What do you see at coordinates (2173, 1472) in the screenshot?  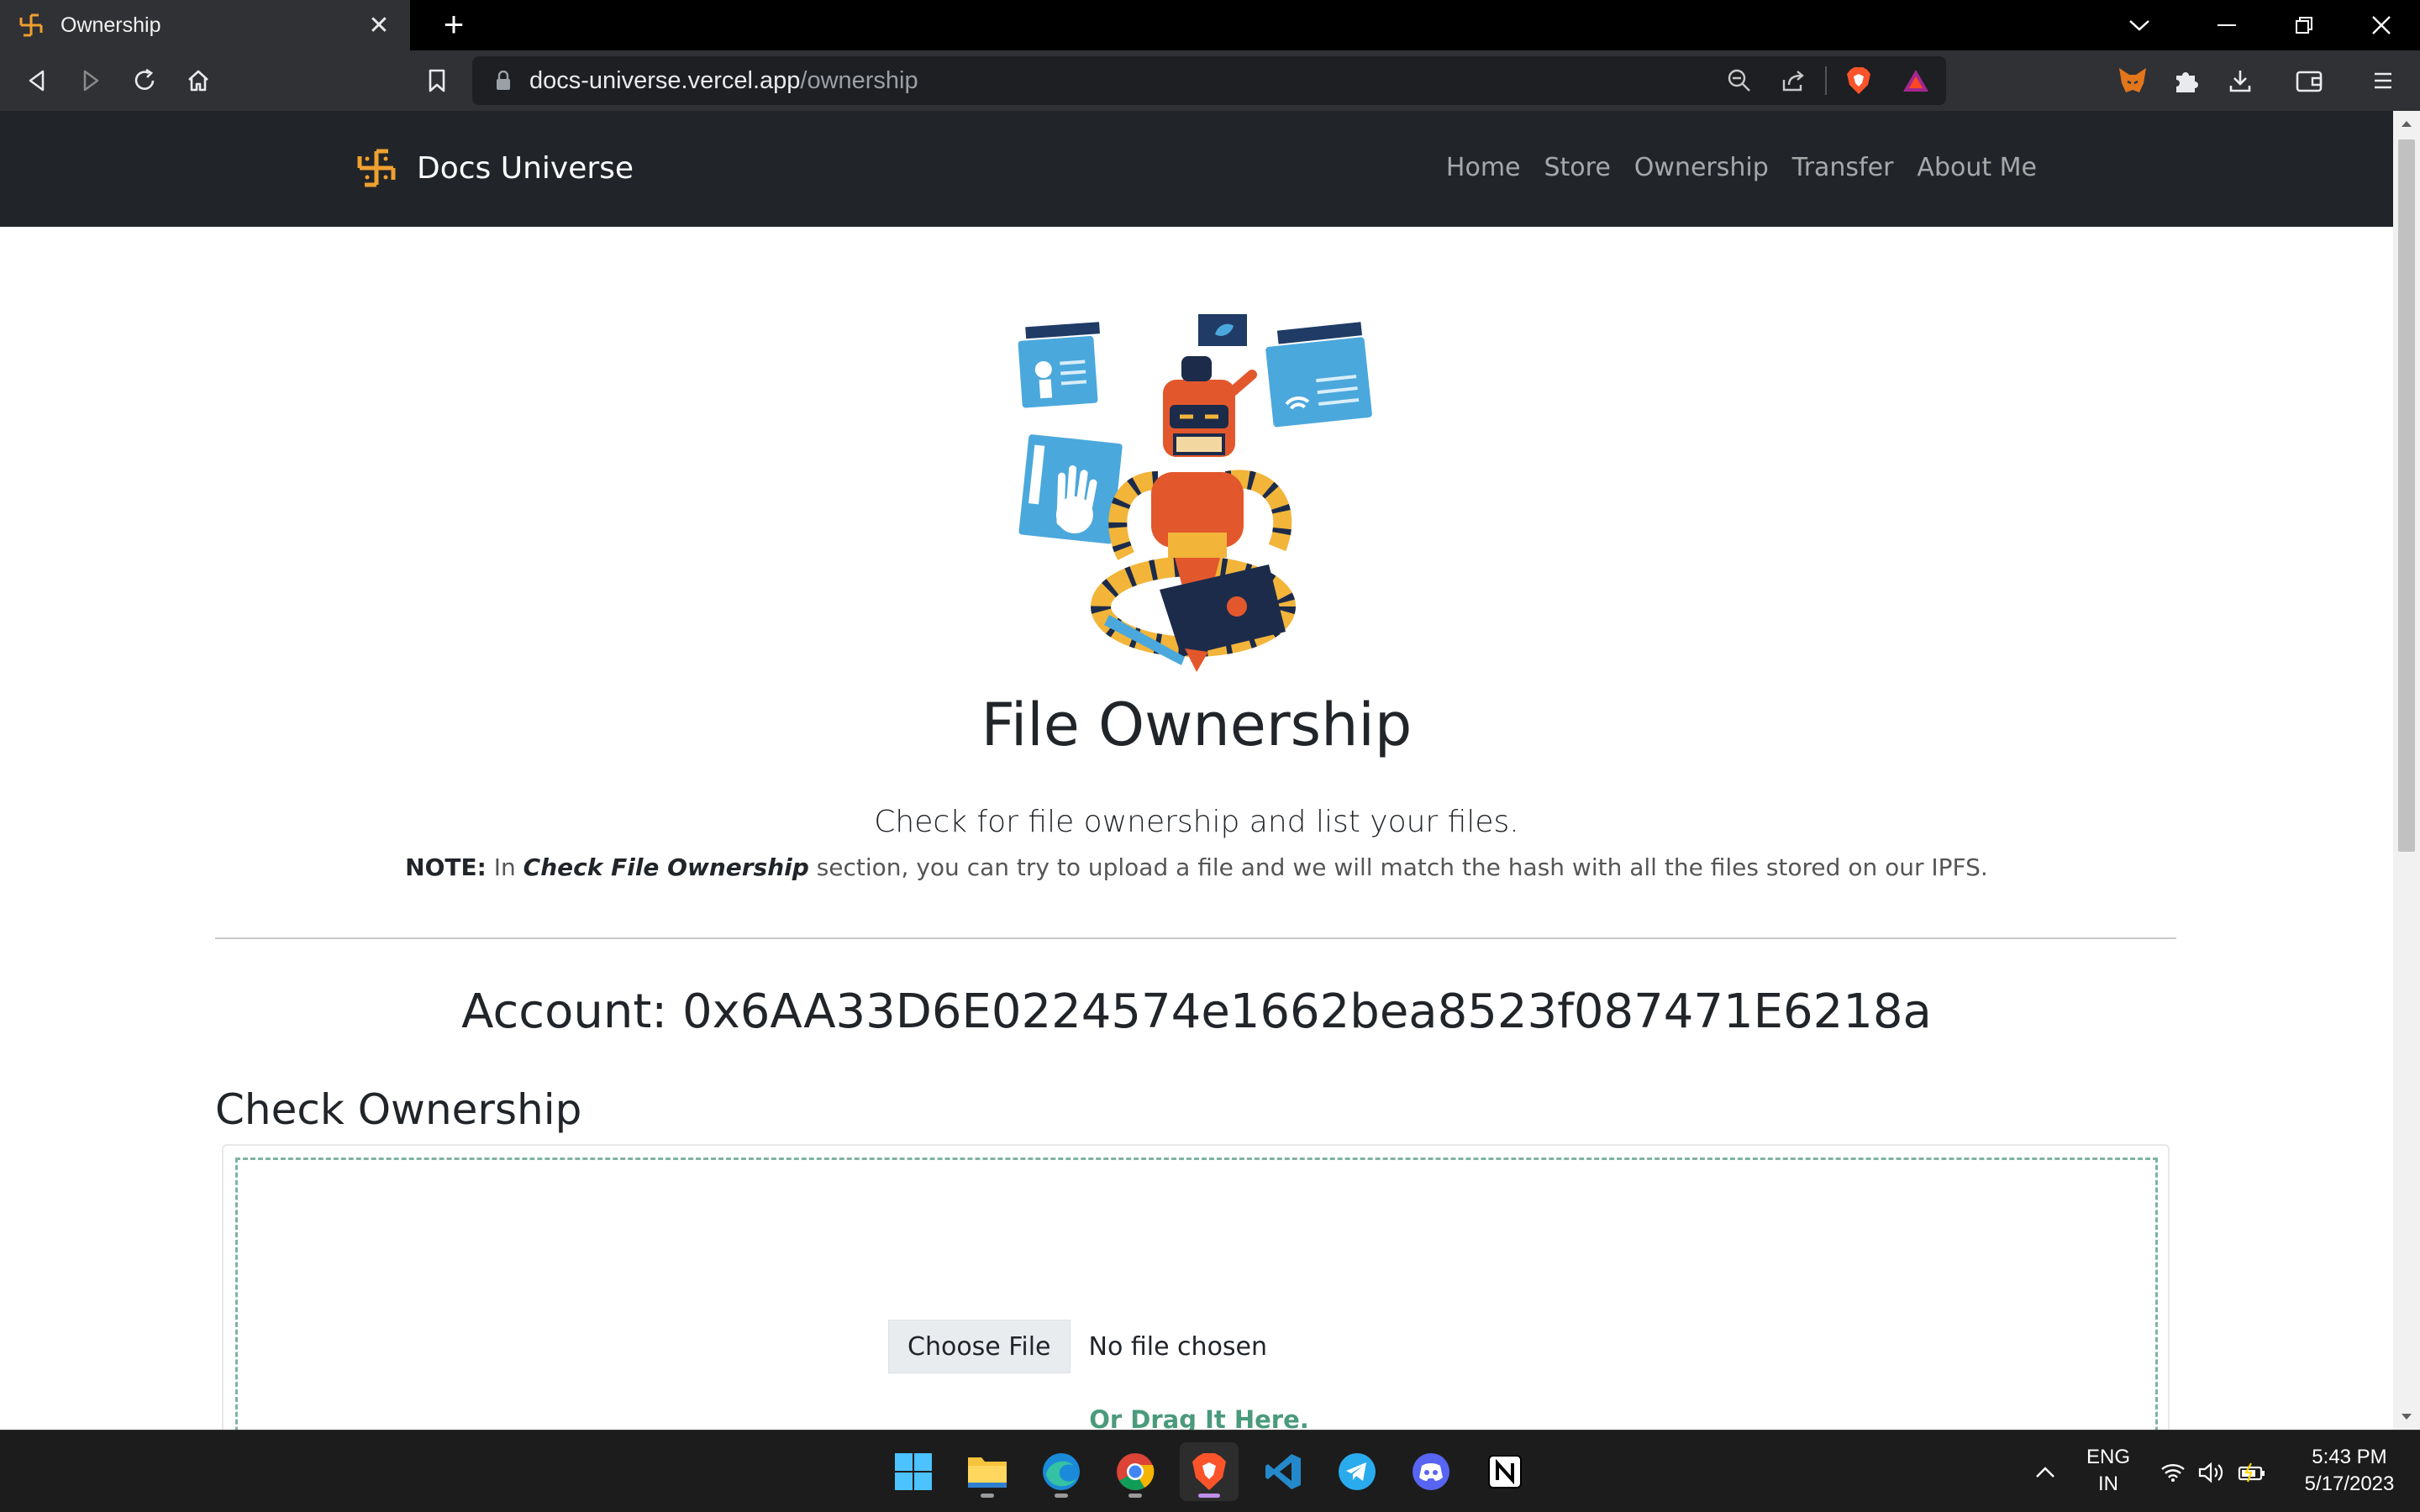 I see `wifi-icon` at bounding box center [2173, 1472].